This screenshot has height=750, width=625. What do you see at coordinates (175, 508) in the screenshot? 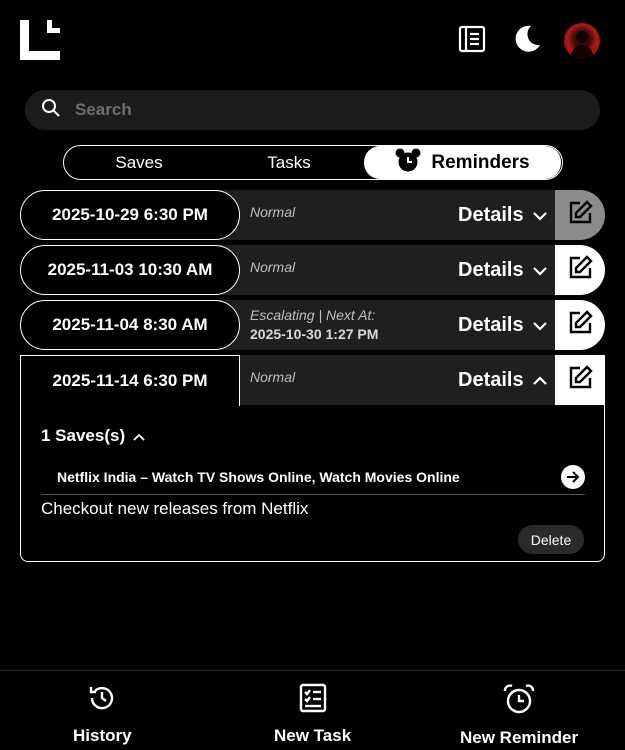
I see `reminder-note: Checkout new releases from Netflix` at bounding box center [175, 508].